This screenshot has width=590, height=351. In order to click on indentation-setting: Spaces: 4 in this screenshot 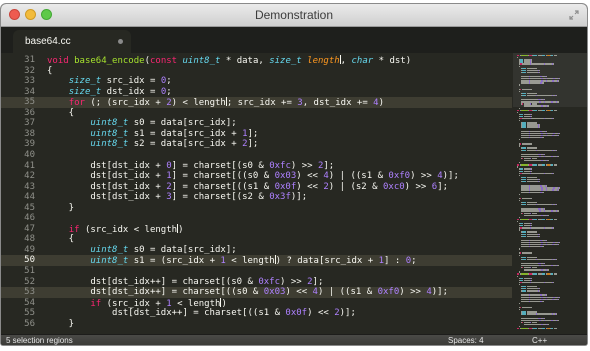, I will do `click(466, 340)`.